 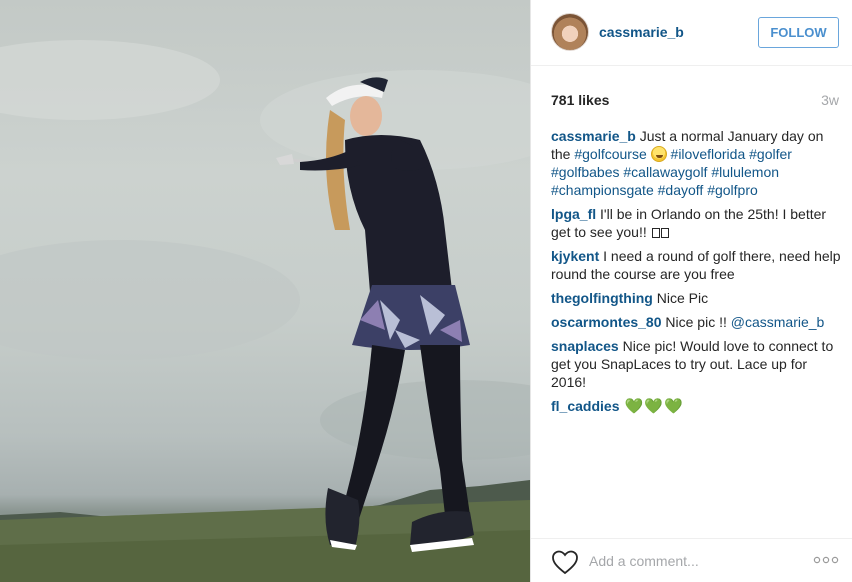 I want to click on post-age: 3w, so click(x=830, y=100).